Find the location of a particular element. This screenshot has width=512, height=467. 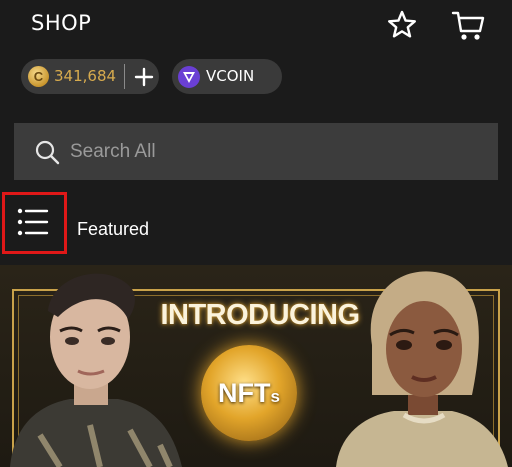

featured-label: Featured is located at coordinates (113, 229).